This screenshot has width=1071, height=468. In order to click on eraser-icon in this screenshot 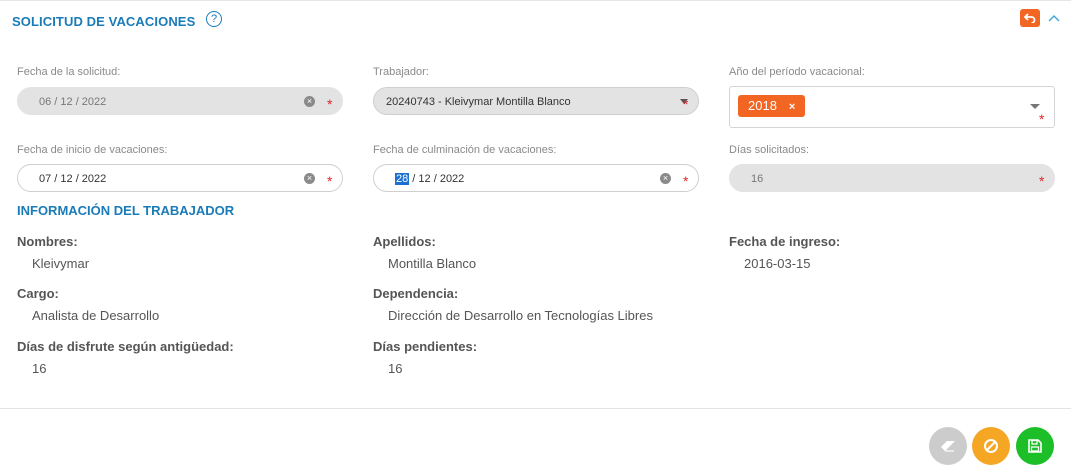, I will do `click(948, 446)`.